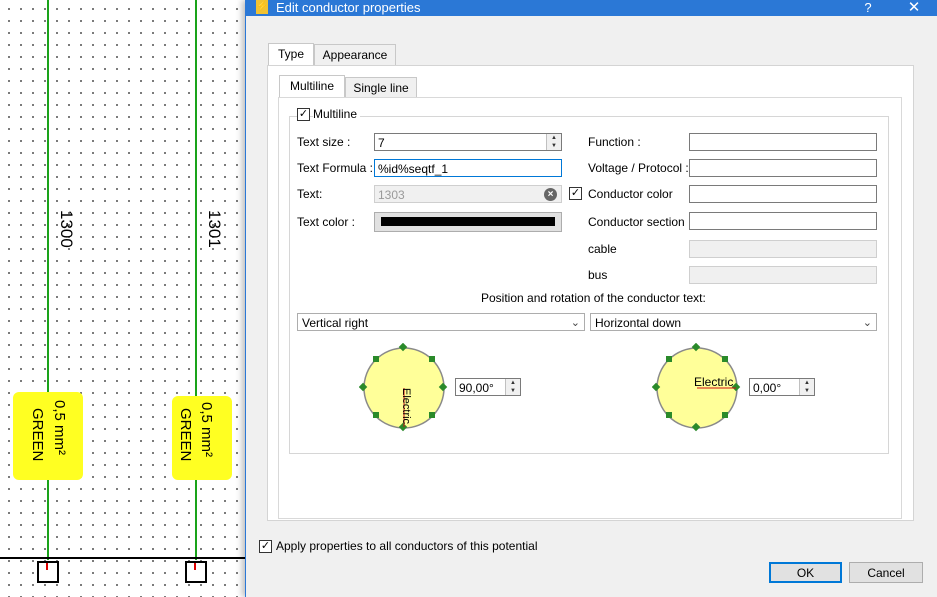 The width and height of the screenshot is (937, 597). What do you see at coordinates (575, 193) in the screenshot?
I see `conductor-color-checkbox: ✓` at bounding box center [575, 193].